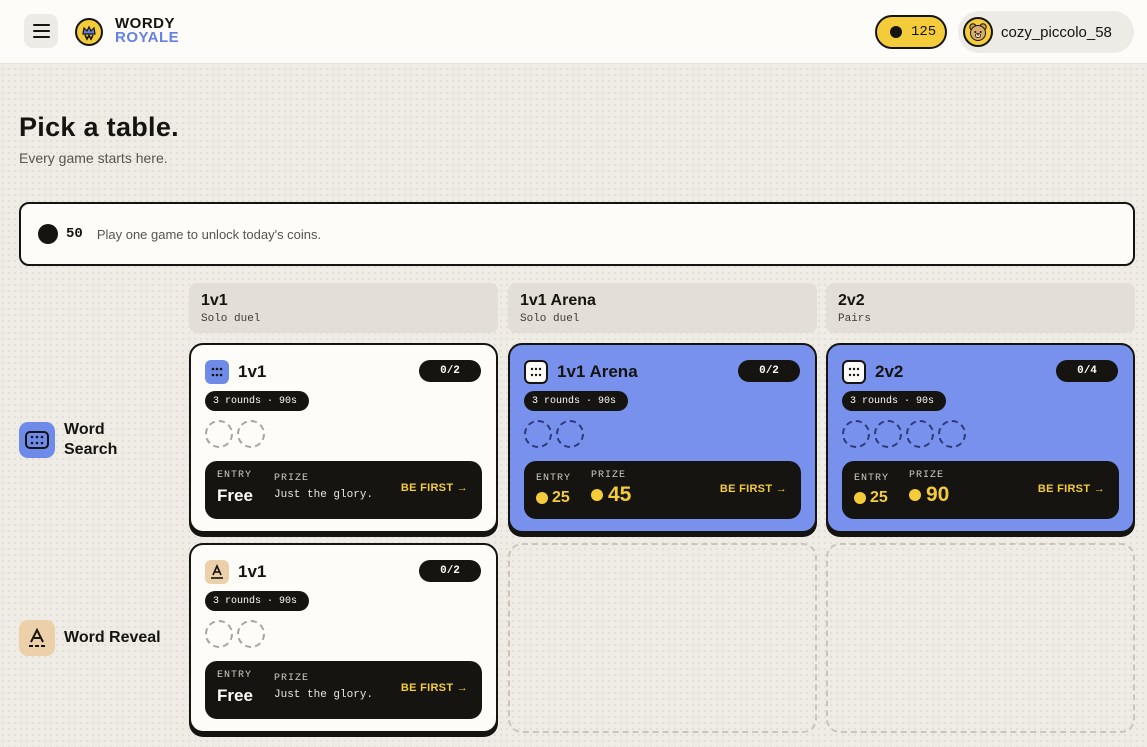 Image resolution: width=1147 pixels, height=747 pixels. What do you see at coordinates (573, 32) in the screenshot?
I see `top-bar: WORDY ROYALE 125 cozy_piccolo_58` at bounding box center [573, 32].